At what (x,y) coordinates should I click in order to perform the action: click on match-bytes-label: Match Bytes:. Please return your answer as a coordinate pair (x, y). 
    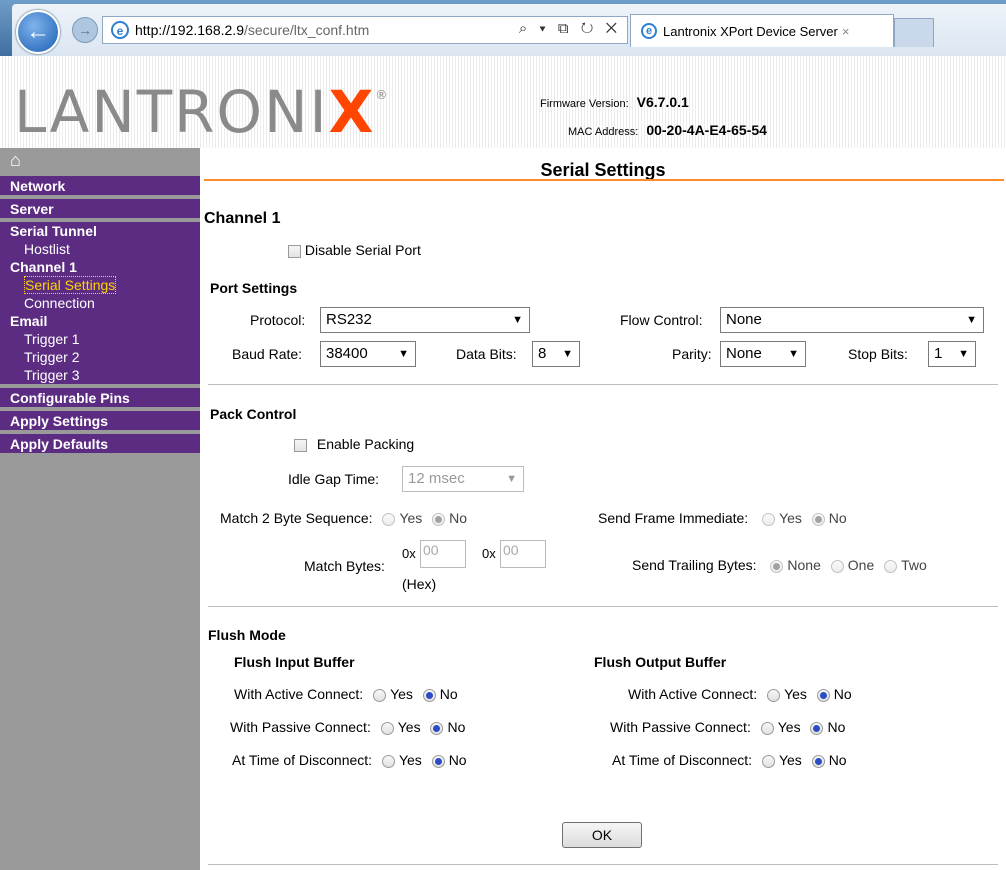
    Looking at the image, I should click on (344, 566).